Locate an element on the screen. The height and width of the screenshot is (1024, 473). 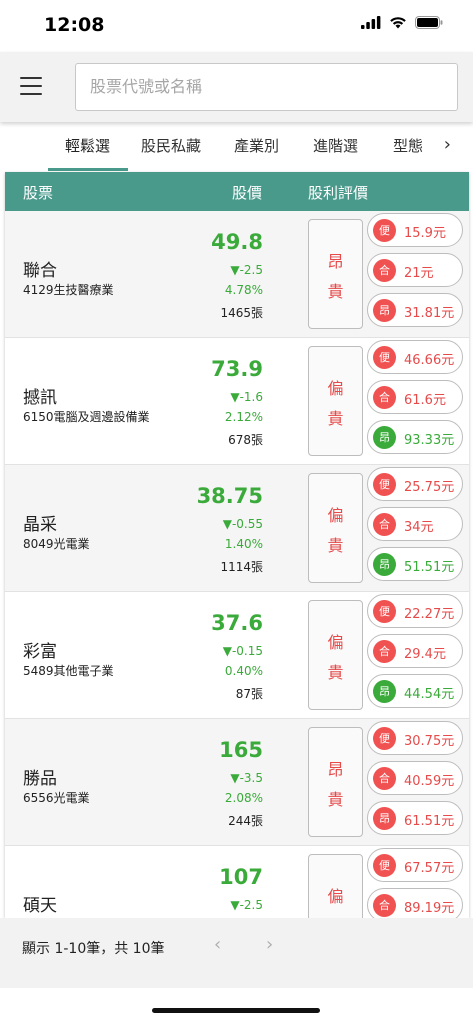
price-change: ▼-3.5 is located at coordinates (246, 778).